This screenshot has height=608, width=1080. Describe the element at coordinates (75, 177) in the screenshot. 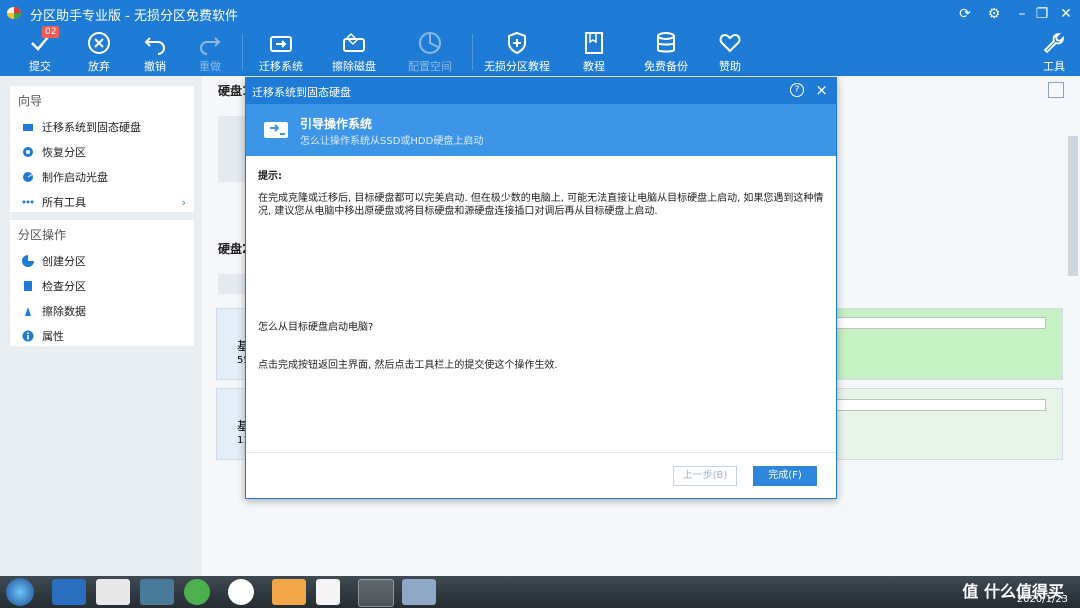

I see `sidebar-item-label: 制作启动光盘` at that location.